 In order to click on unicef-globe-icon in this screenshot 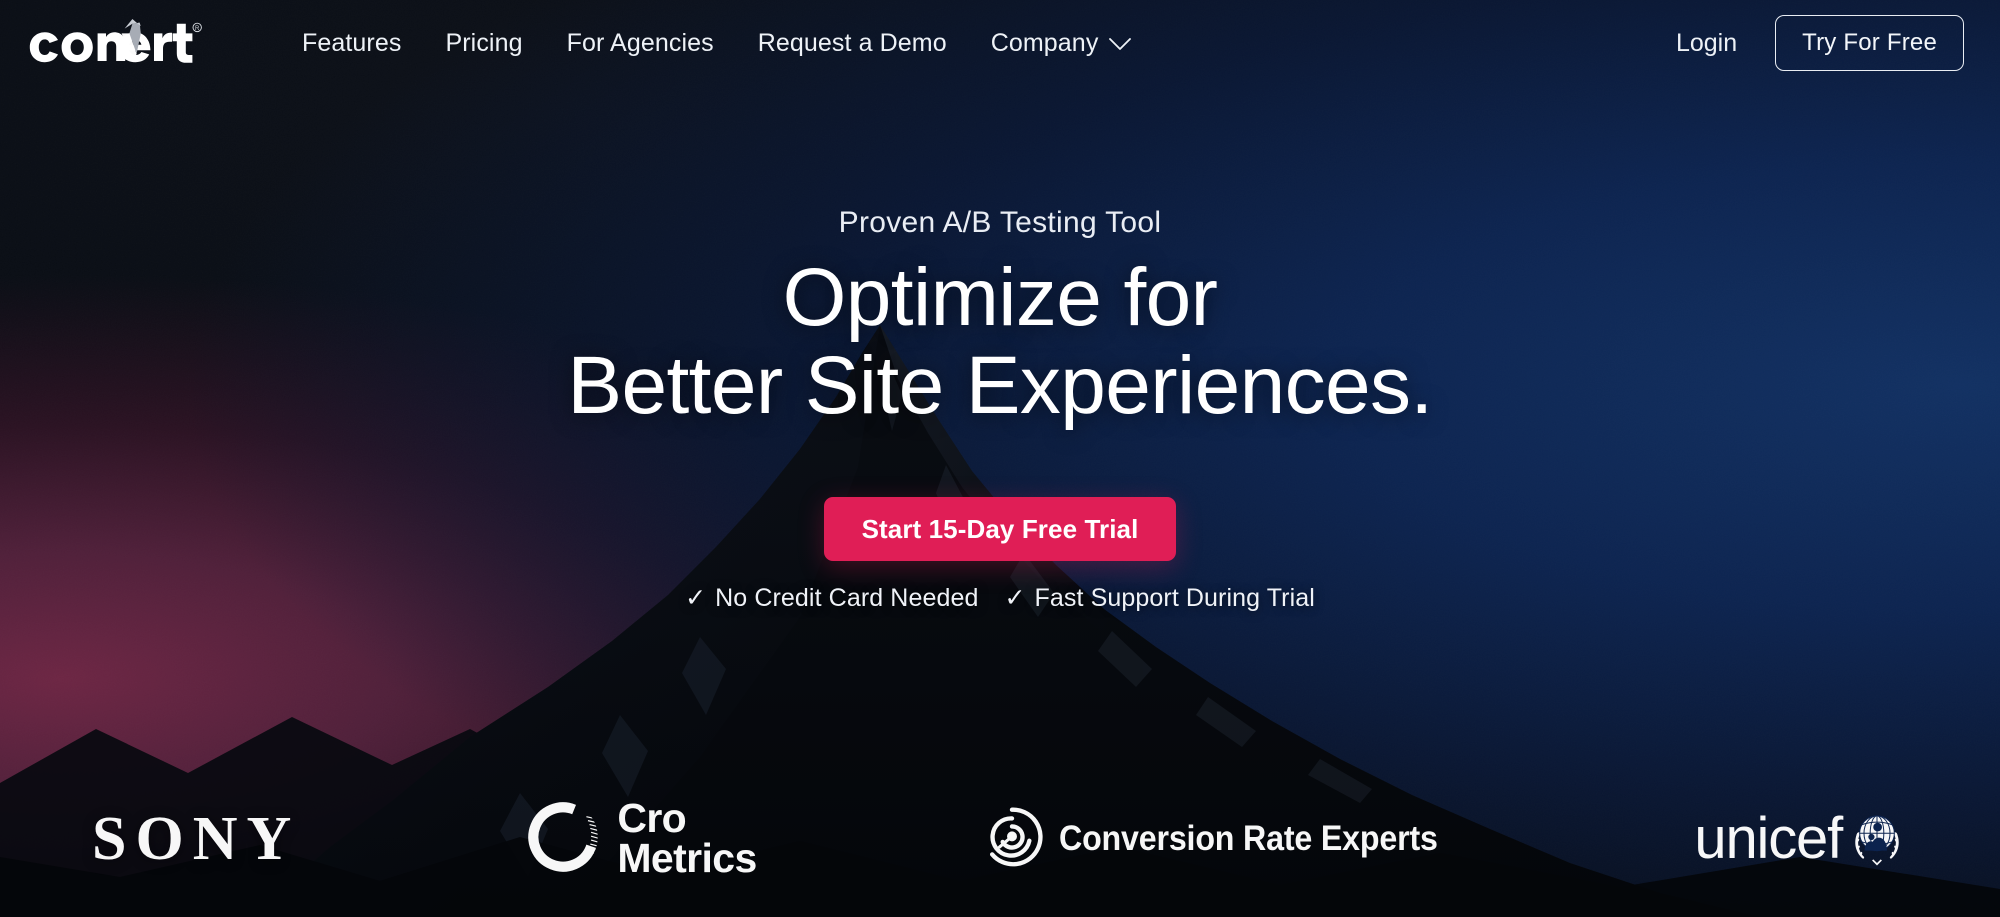, I will do `click(1877, 839)`.